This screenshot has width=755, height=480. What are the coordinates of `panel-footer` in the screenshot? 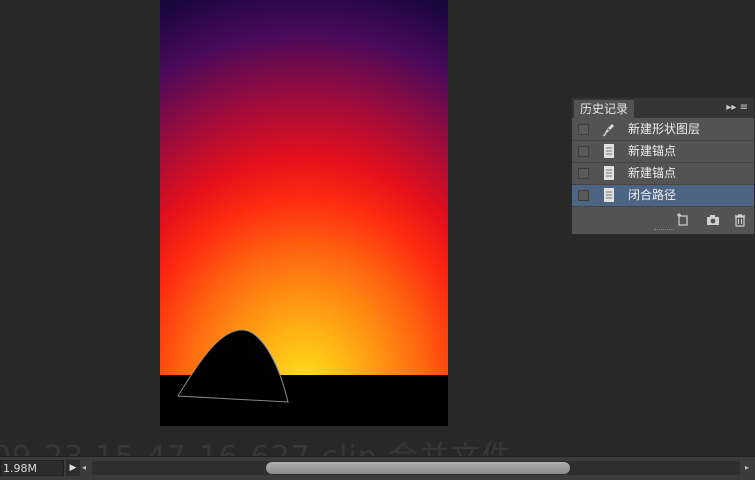 It's located at (663, 221).